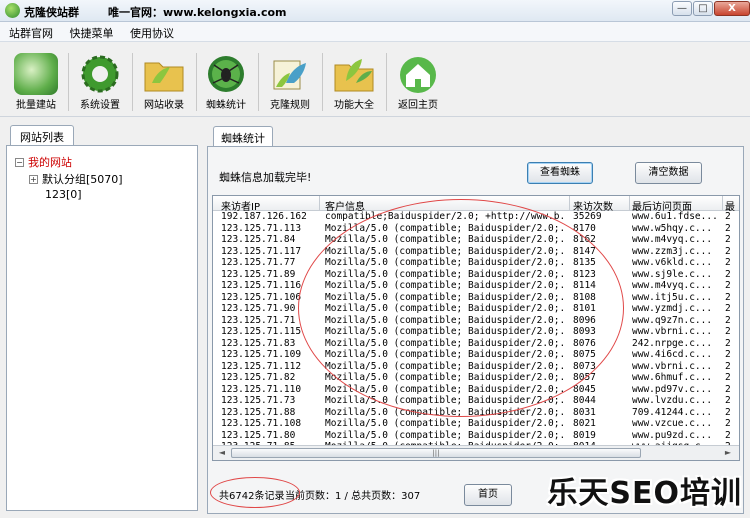 The height and width of the screenshot is (518, 750). Describe the element at coordinates (703, 8) in the screenshot. I see `maximize-button: □` at that location.